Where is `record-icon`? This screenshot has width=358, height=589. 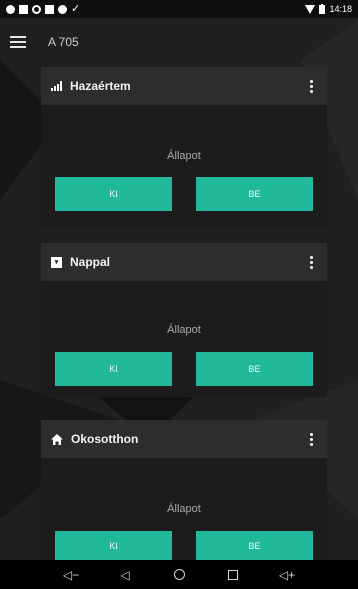
record-icon is located at coordinates (62, 9).